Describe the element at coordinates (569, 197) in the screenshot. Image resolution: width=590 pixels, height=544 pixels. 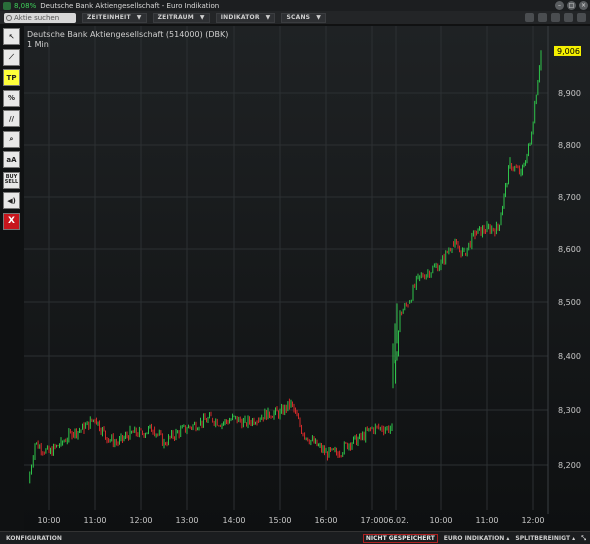
I see `y-tick-label: 8,700` at that location.